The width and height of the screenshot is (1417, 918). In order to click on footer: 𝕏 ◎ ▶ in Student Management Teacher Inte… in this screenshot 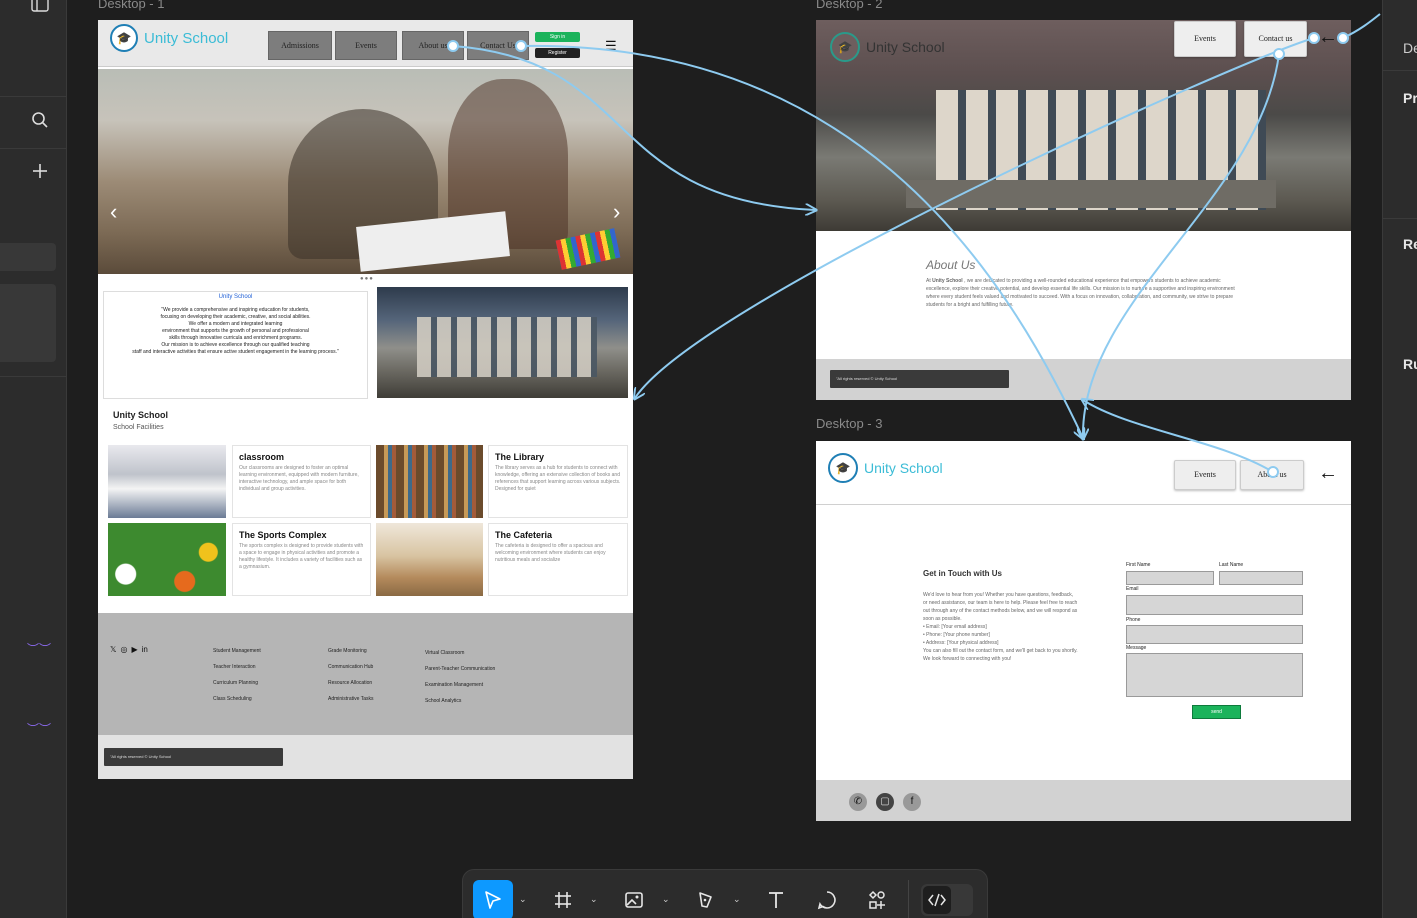, I will do `click(365, 696)`.